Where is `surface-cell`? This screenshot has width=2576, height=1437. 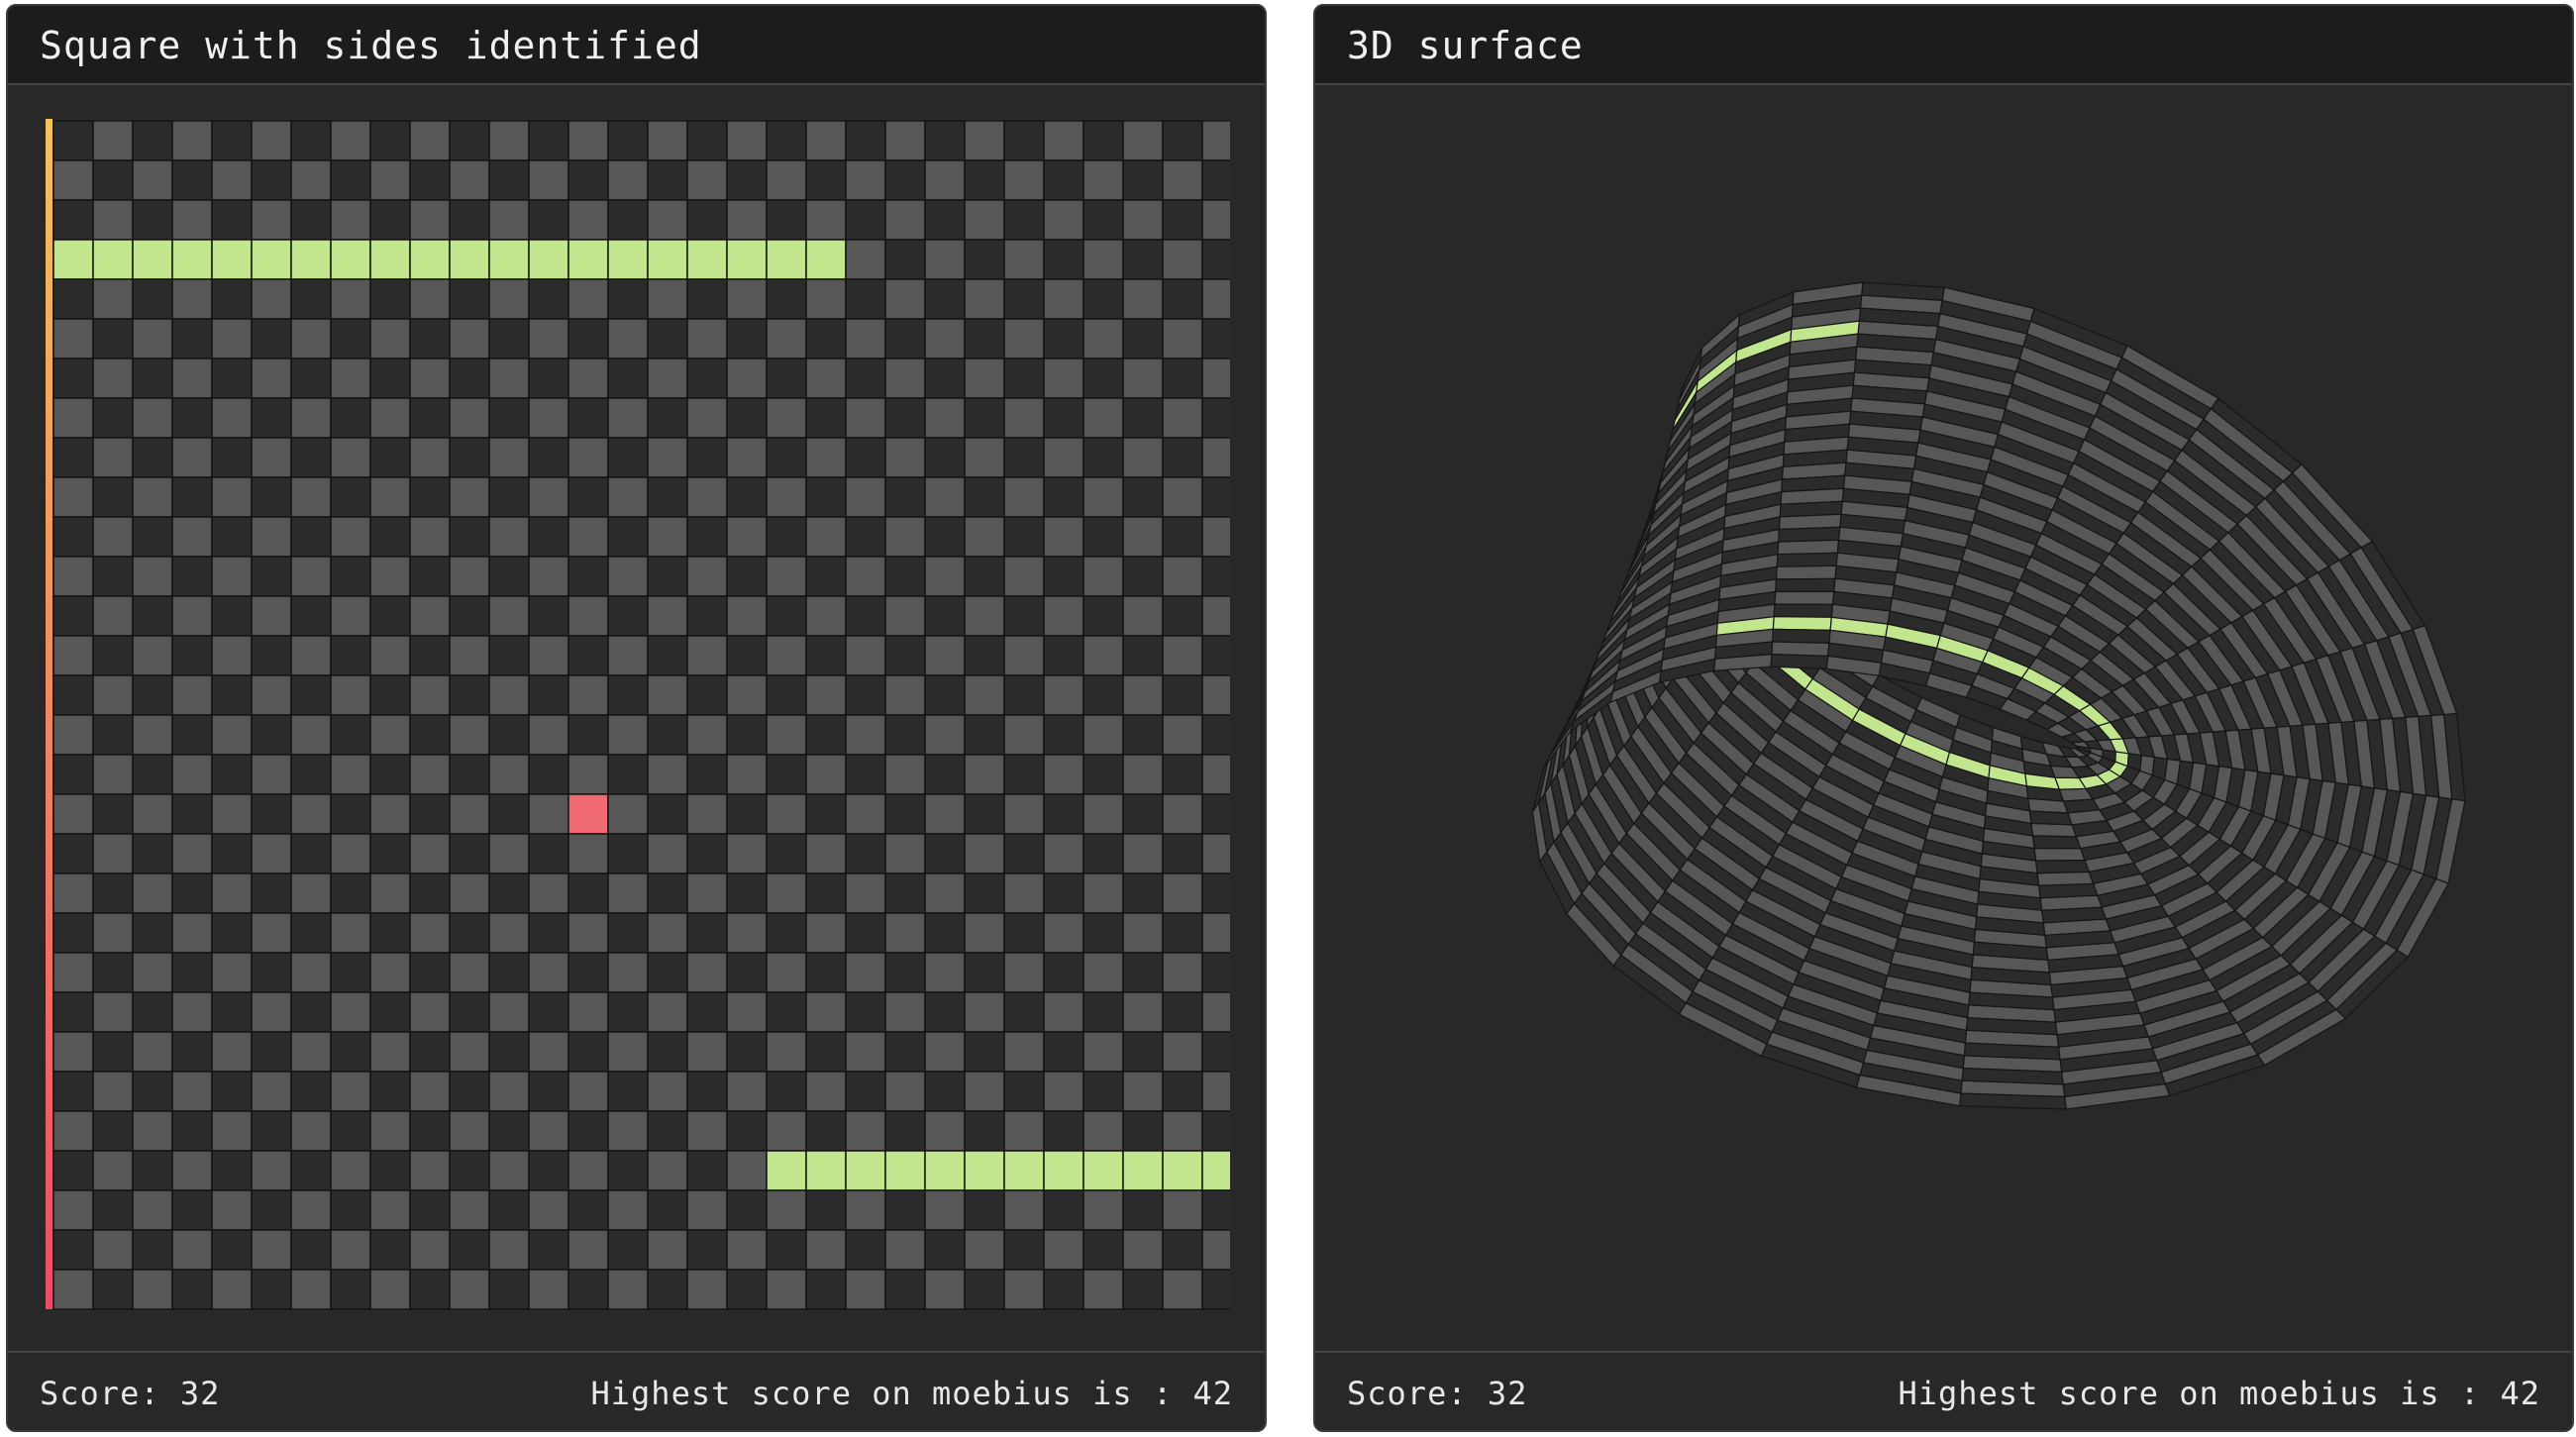
surface-cell is located at coordinates (2059, 854).